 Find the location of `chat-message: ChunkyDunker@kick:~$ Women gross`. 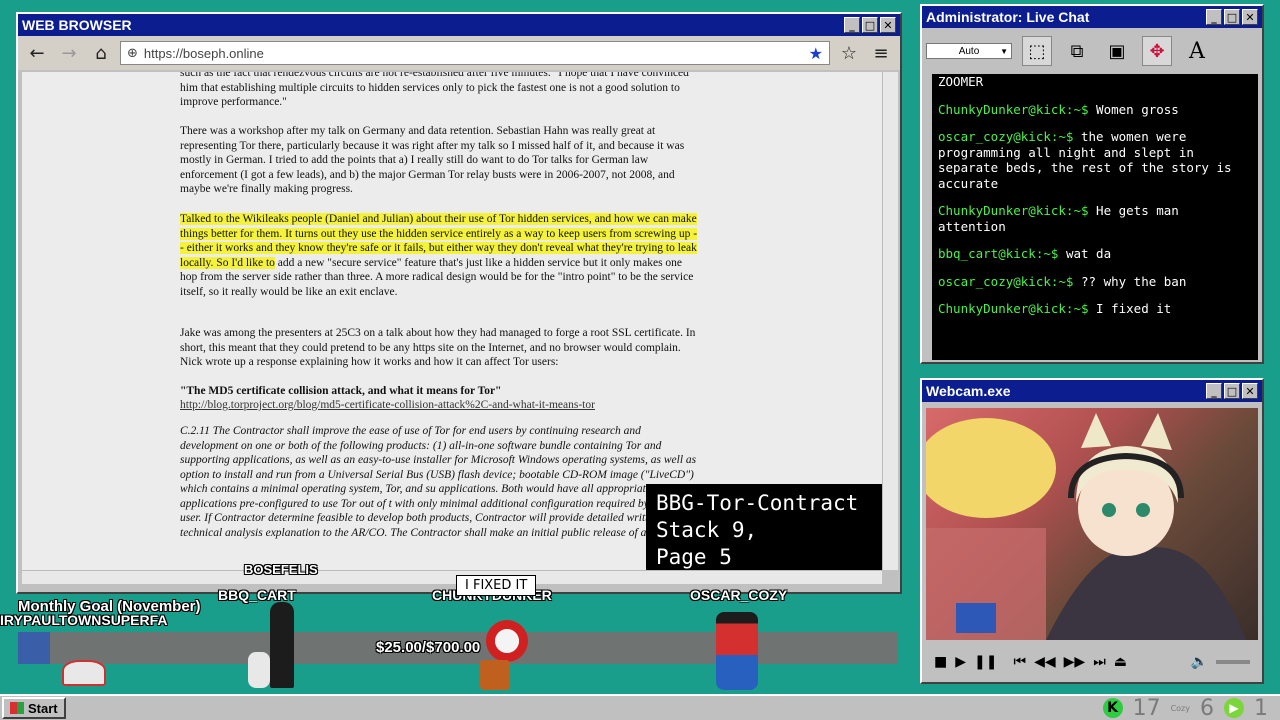

chat-message: ChunkyDunker@kick:~$ Women gross is located at coordinates (1095, 110).